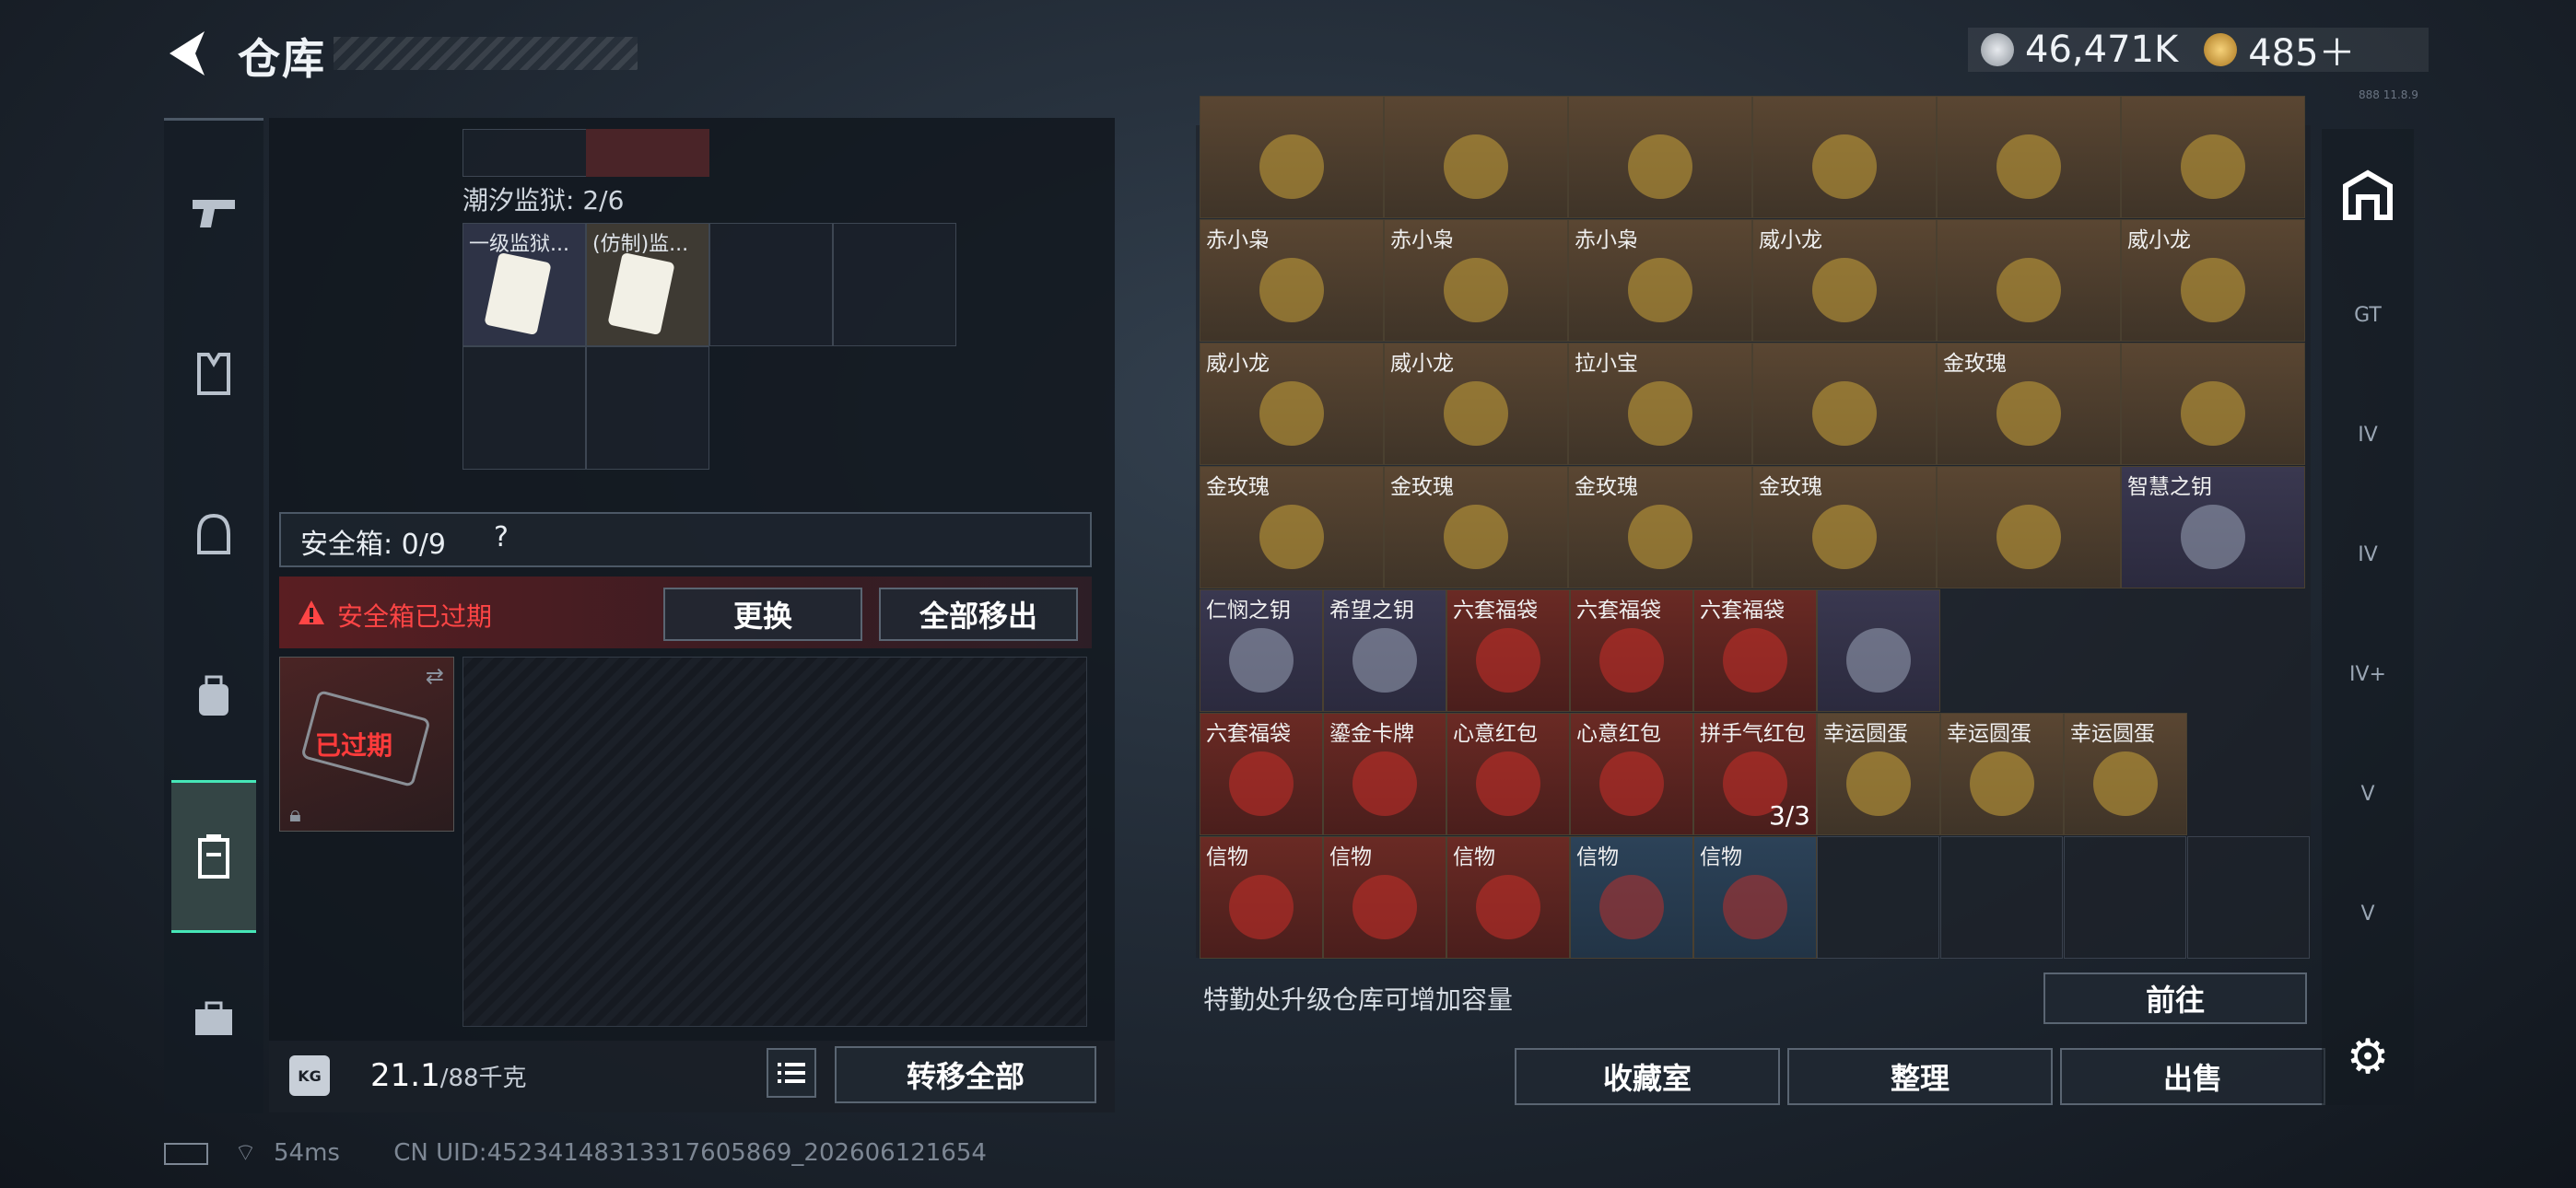  I want to click on settings-gear-icon: ⚙, so click(2368, 1057).